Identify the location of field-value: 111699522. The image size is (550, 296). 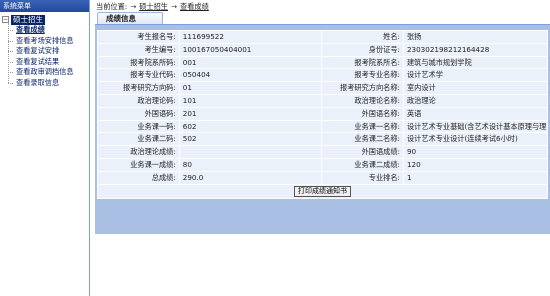
(250, 37).